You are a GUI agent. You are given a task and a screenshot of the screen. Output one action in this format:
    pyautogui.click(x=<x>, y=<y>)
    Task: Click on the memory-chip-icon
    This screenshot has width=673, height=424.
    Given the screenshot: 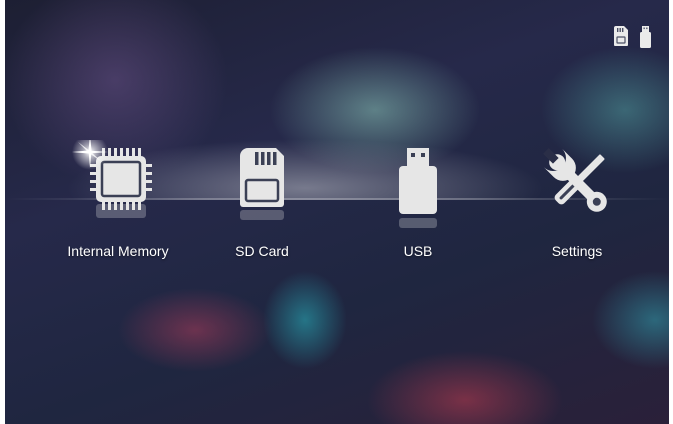 What is the action you would take?
    pyautogui.click(x=118, y=185)
    